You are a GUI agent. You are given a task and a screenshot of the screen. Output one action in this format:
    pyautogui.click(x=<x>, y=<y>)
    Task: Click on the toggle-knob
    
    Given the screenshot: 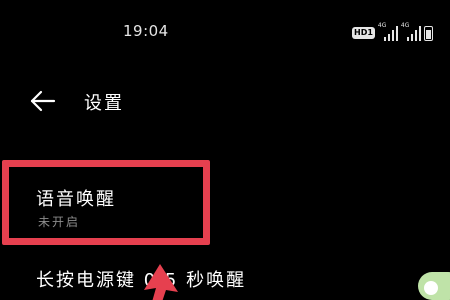 What is the action you would take?
    pyautogui.click(x=431, y=288)
    